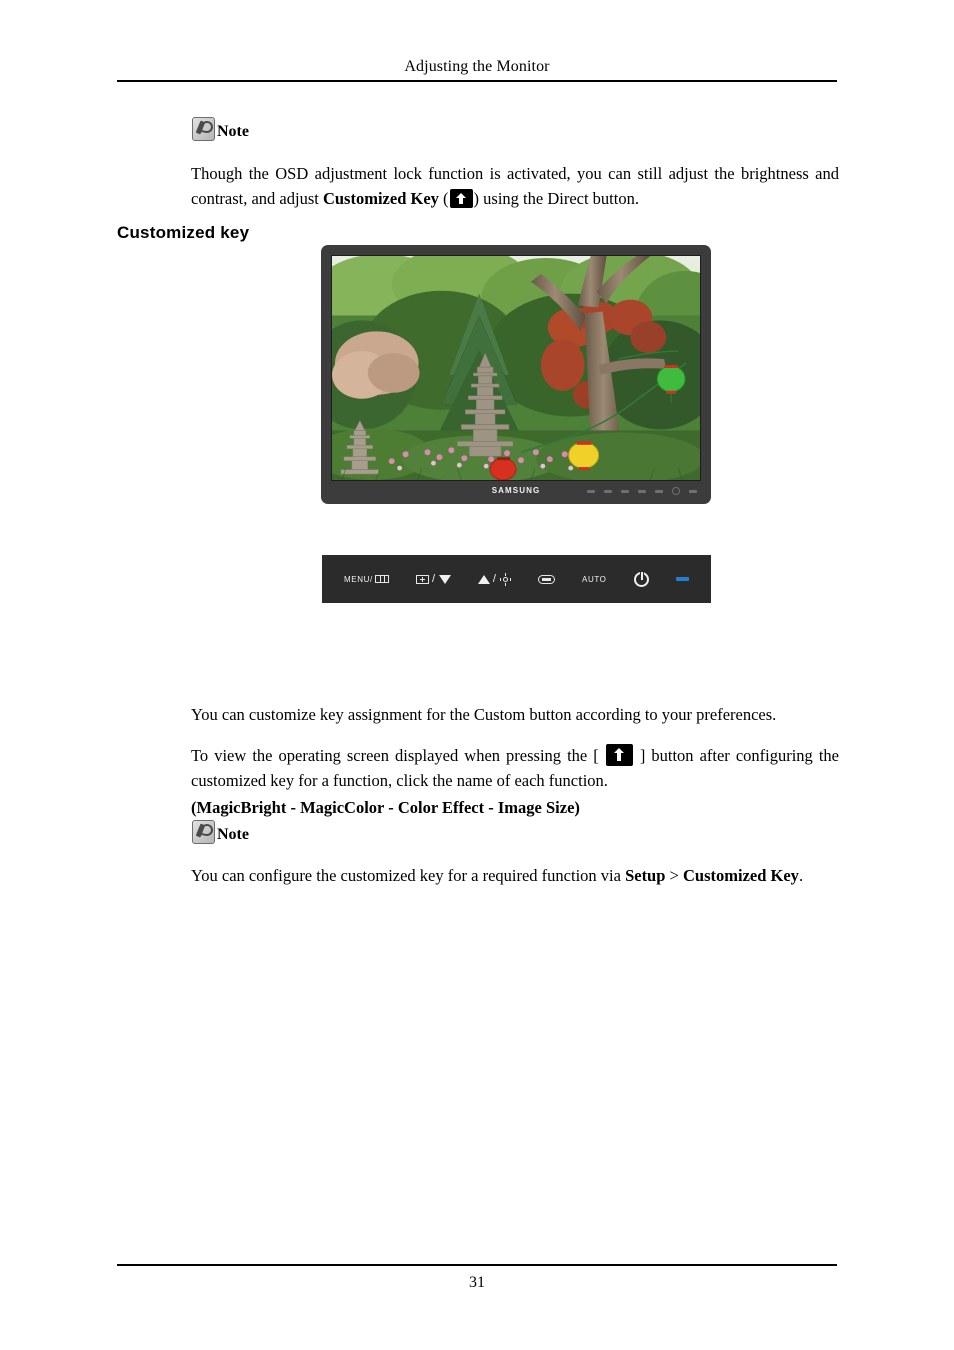  I want to click on enter-oval-icon, so click(546, 579).